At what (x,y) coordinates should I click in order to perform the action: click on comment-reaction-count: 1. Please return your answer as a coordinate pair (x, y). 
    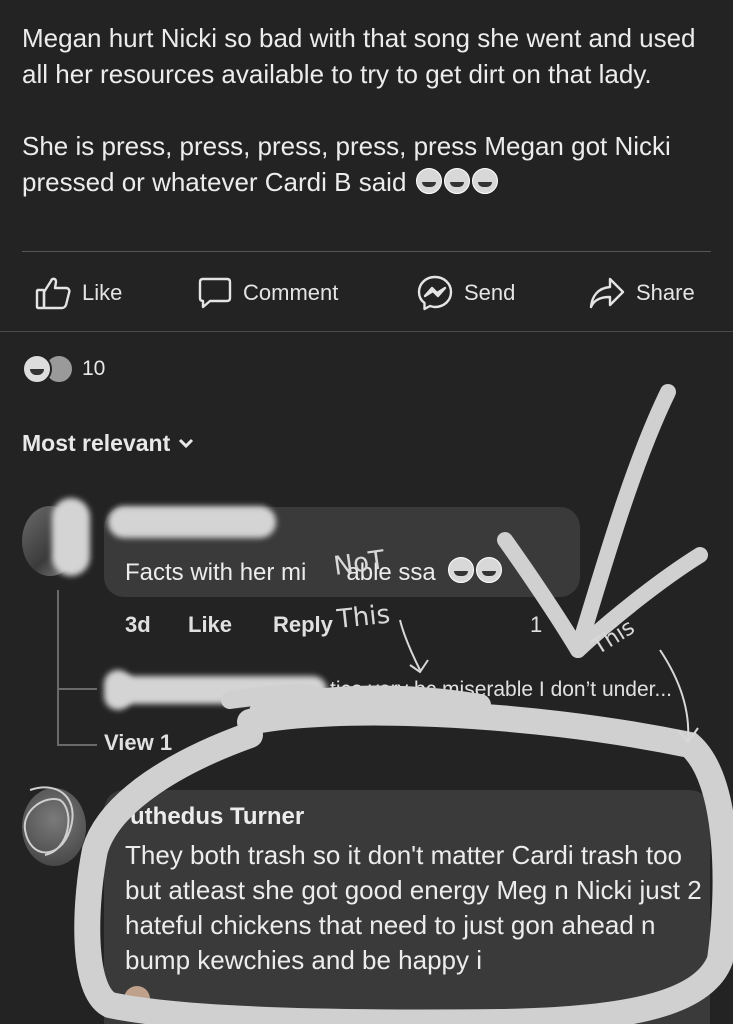
    Looking at the image, I should click on (536, 624).